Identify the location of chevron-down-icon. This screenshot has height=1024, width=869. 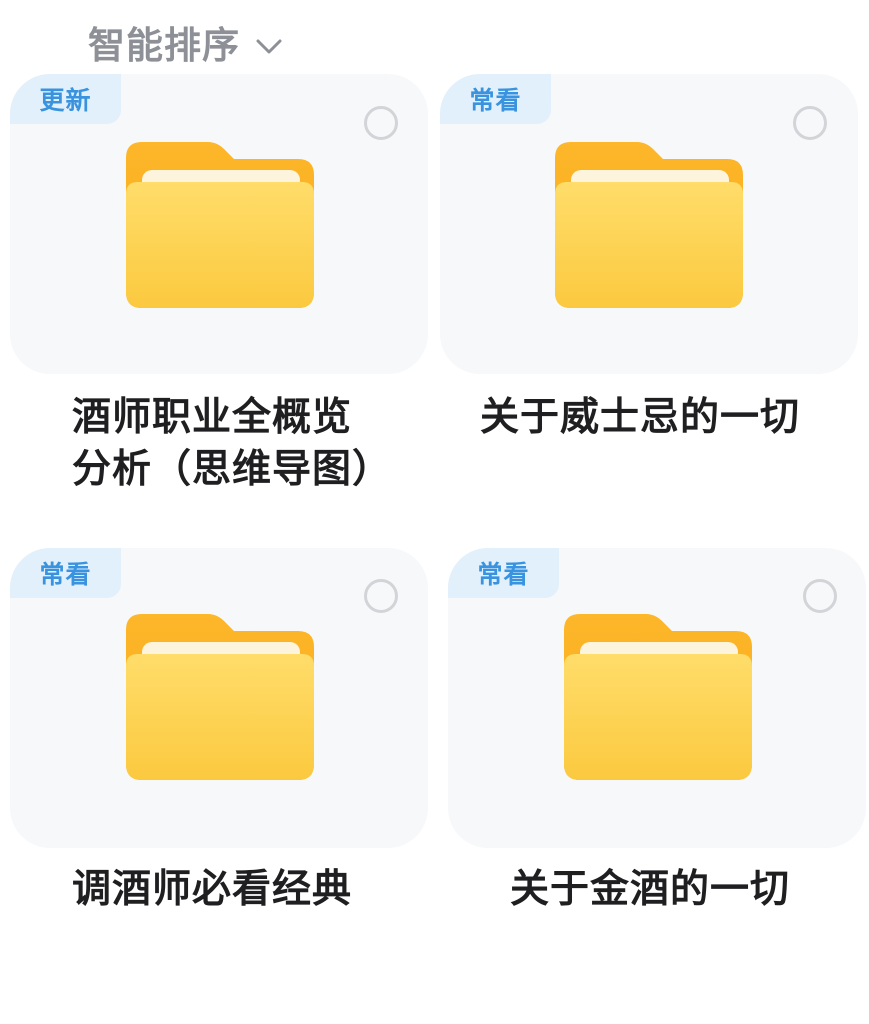
(269, 46).